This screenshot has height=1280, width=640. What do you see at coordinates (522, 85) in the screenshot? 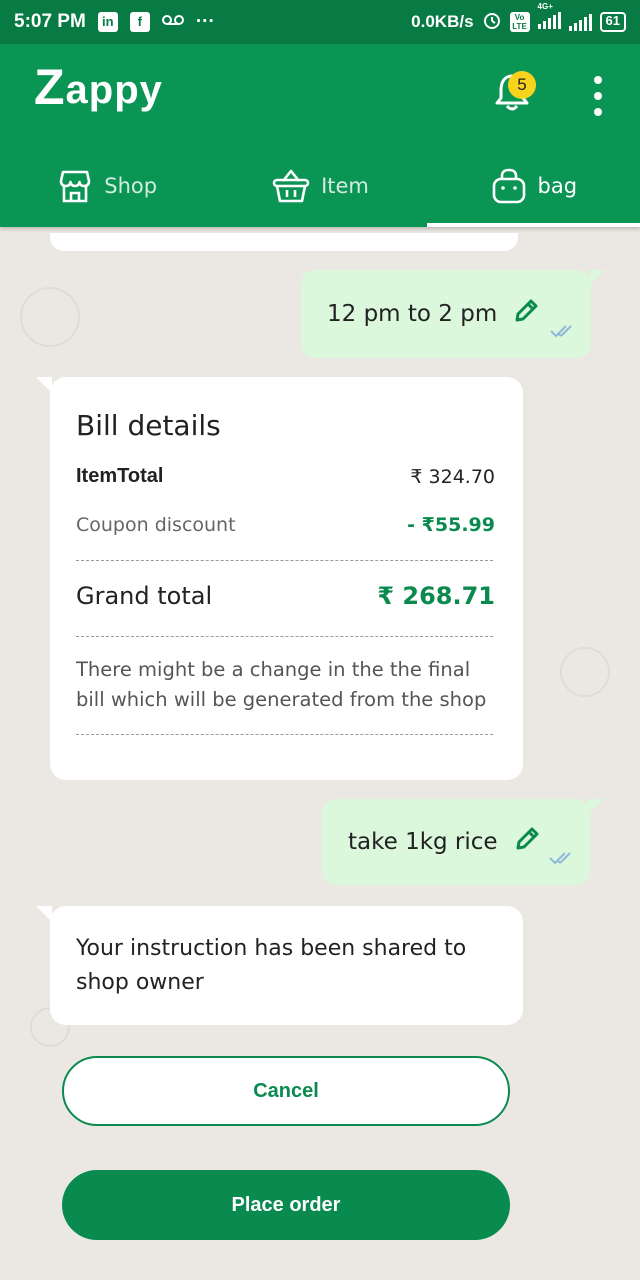
I see `notification-badge: 5` at bounding box center [522, 85].